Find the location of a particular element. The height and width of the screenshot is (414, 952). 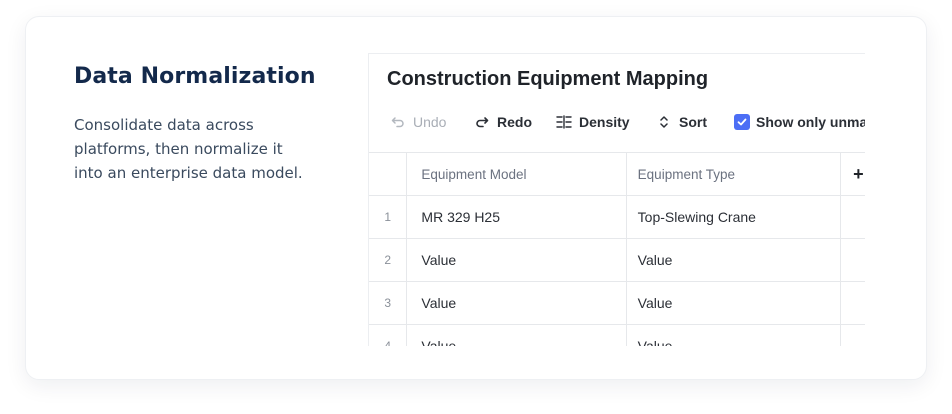

undo-button: Undo is located at coordinates (417, 122).